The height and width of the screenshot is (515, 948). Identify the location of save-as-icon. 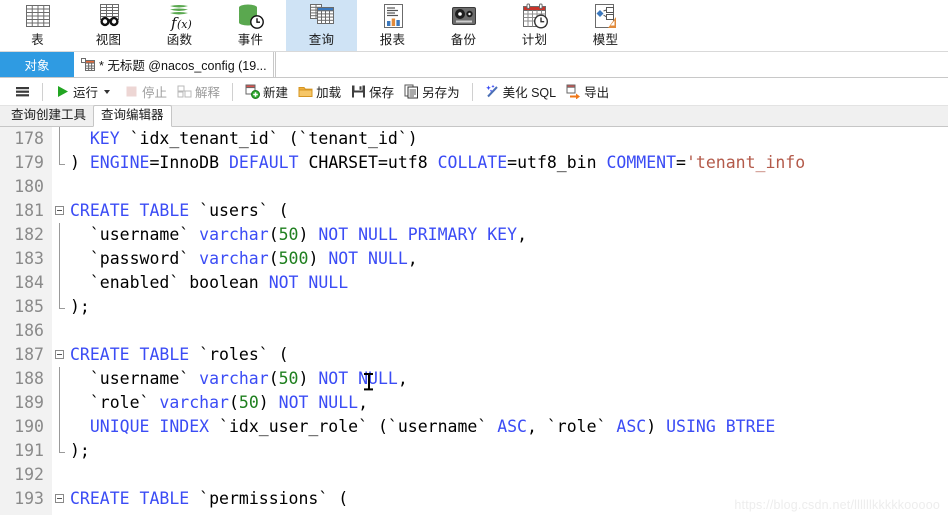
(411, 91).